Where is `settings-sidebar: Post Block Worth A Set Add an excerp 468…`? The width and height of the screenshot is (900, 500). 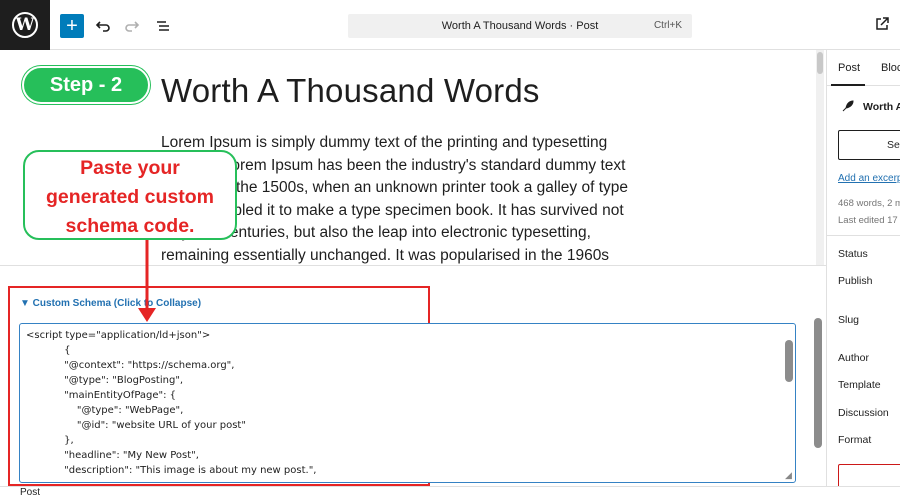 settings-sidebar: Post Block Worth A Set Add an excerp 468… is located at coordinates (863, 268).